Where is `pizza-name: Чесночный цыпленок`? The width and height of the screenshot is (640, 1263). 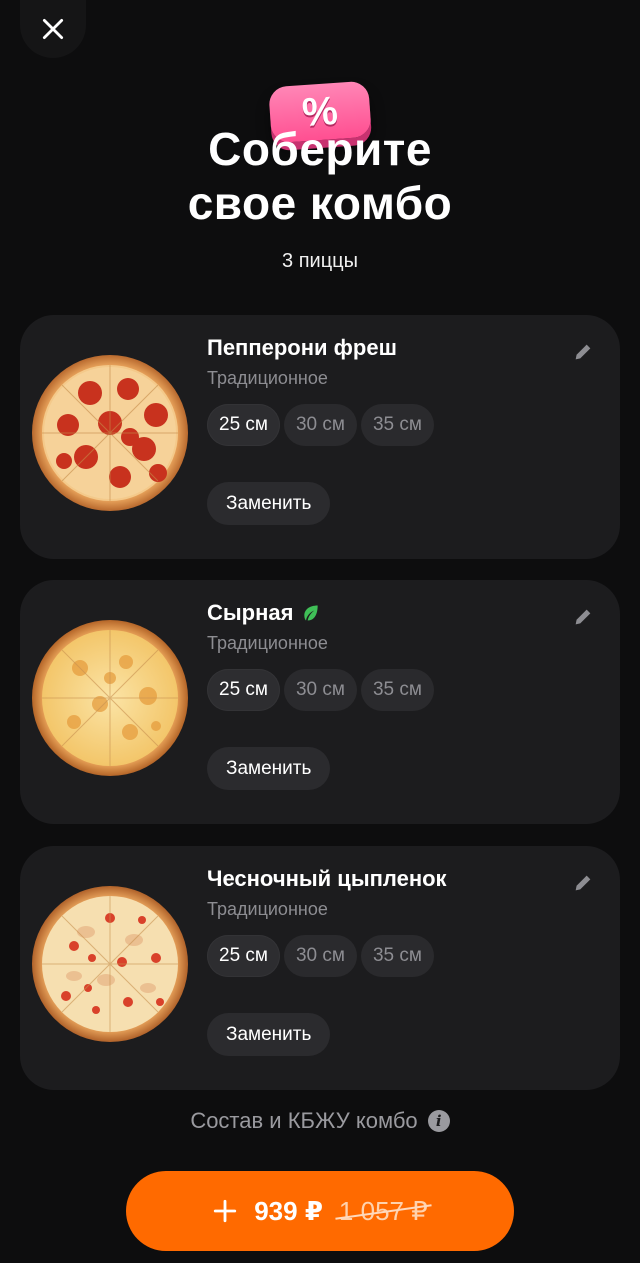 pizza-name: Чесночный цыпленок is located at coordinates (327, 879).